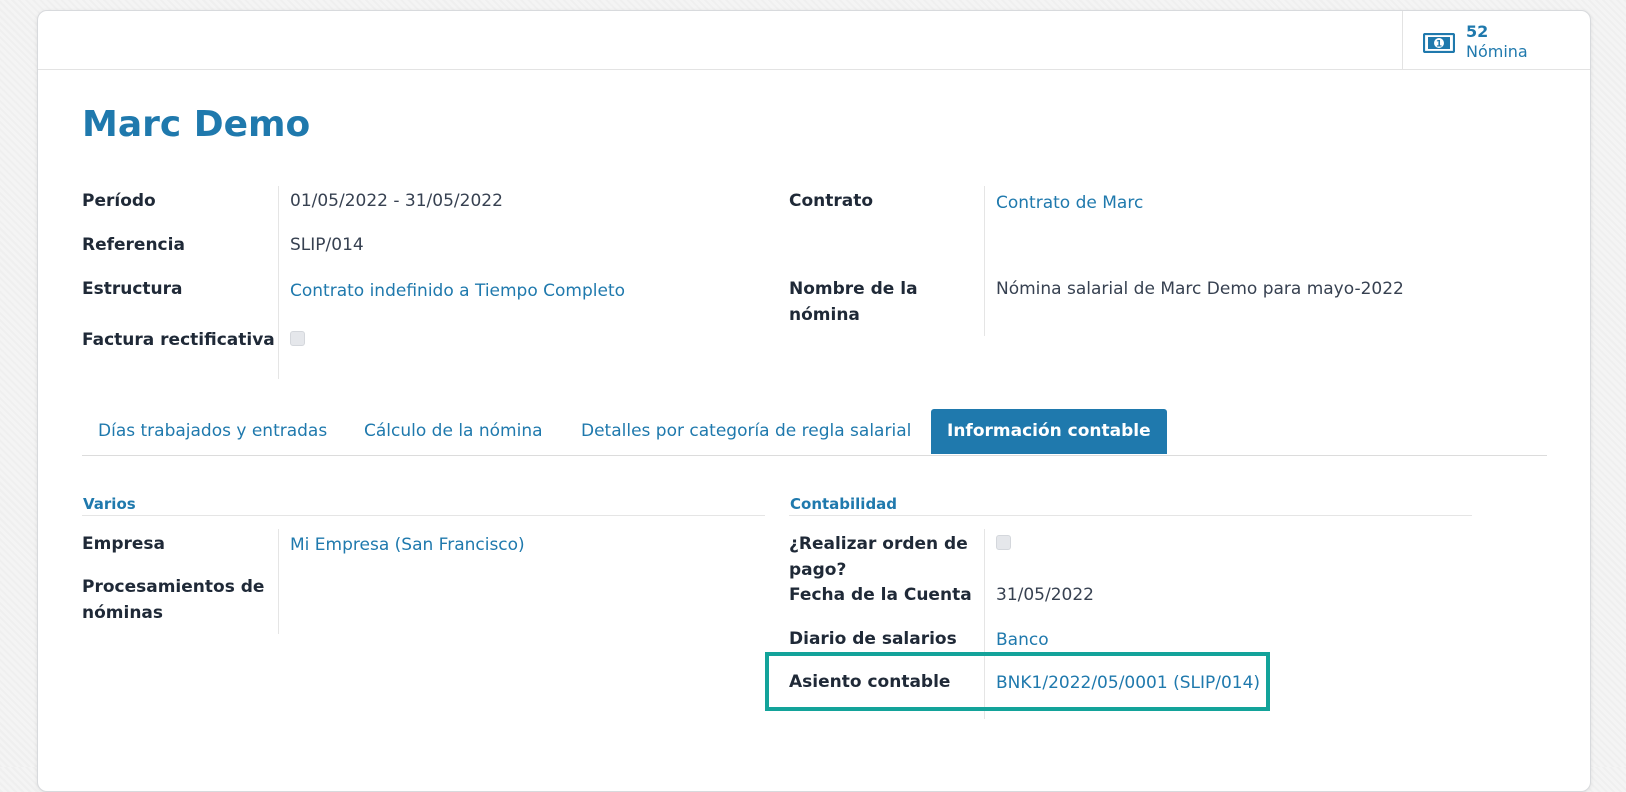  I want to click on diario-salarios-label: Diario de salarios, so click(873, 639).